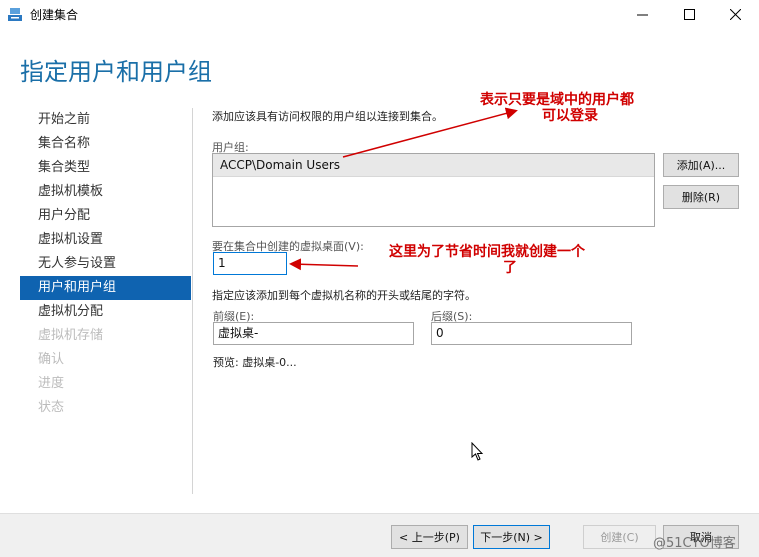  What do you see at coordinates (15, 14) in the screenshot?
I see `server-app-icon` at bounding box center [15, 14].